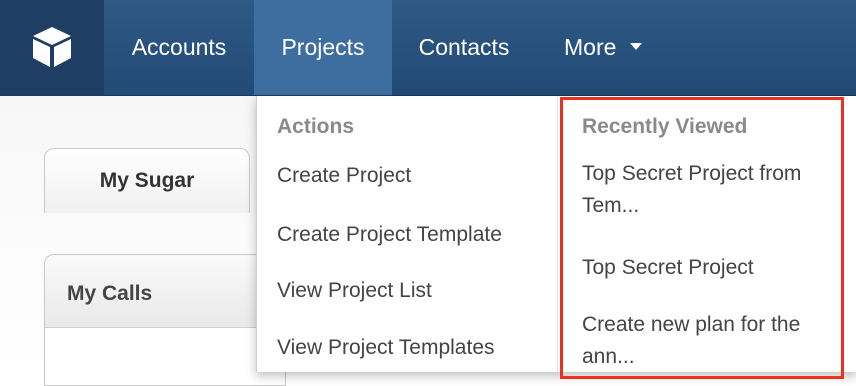 The height and width of the screenshot is (386, 856). What do you see at coordinates (590, 47) in the screenshot?
I see `nav-tab-more-label: More` at bounding box center [590, 47].